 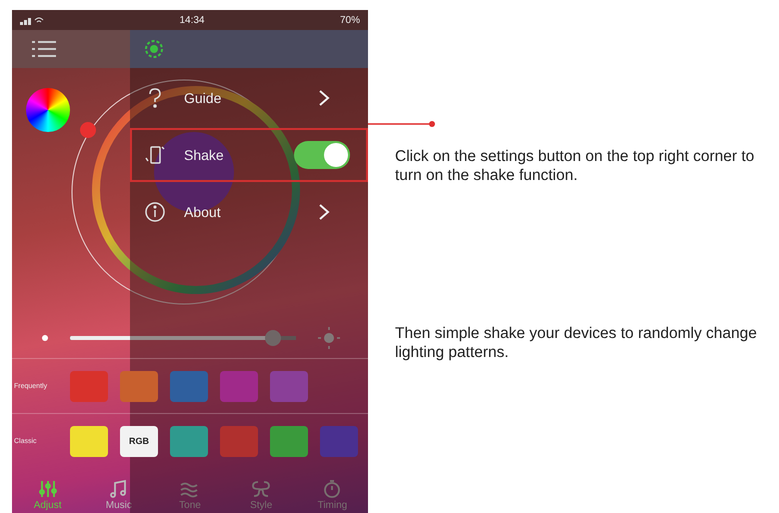 I want to click on status-time: 14:34, so click(x=191, y=20).